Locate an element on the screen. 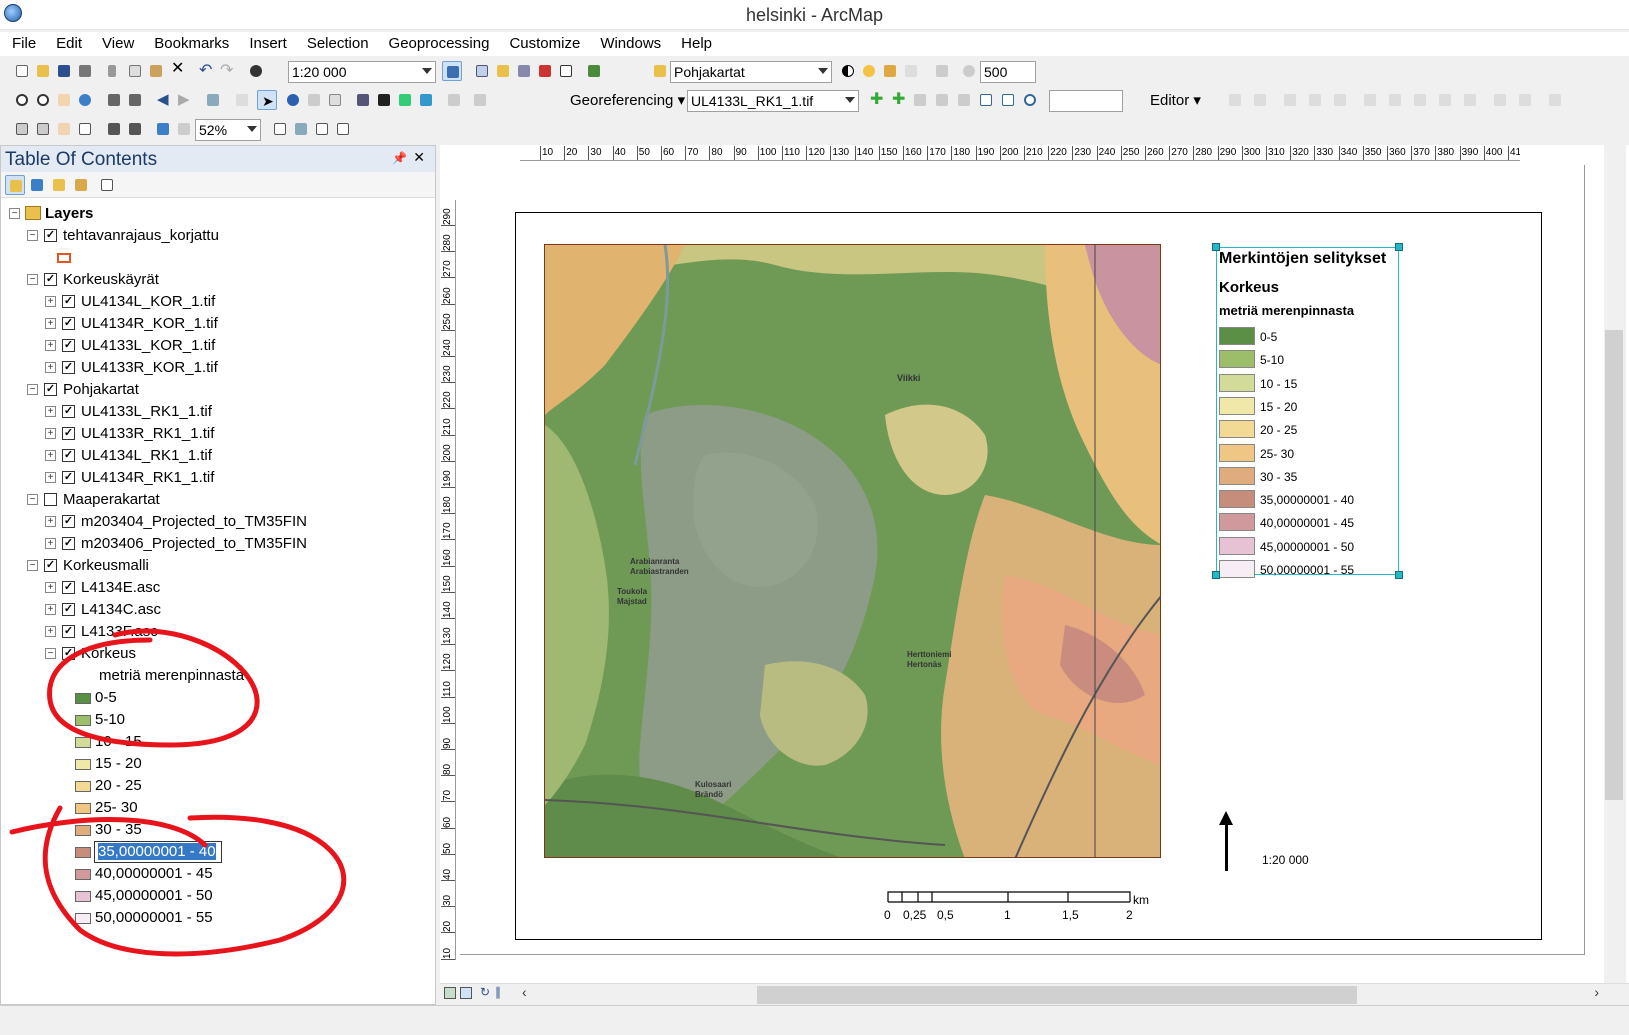 This screenshot has height=1035, width=1629. edit-tool-icon is located at coordinates (1235, 100).